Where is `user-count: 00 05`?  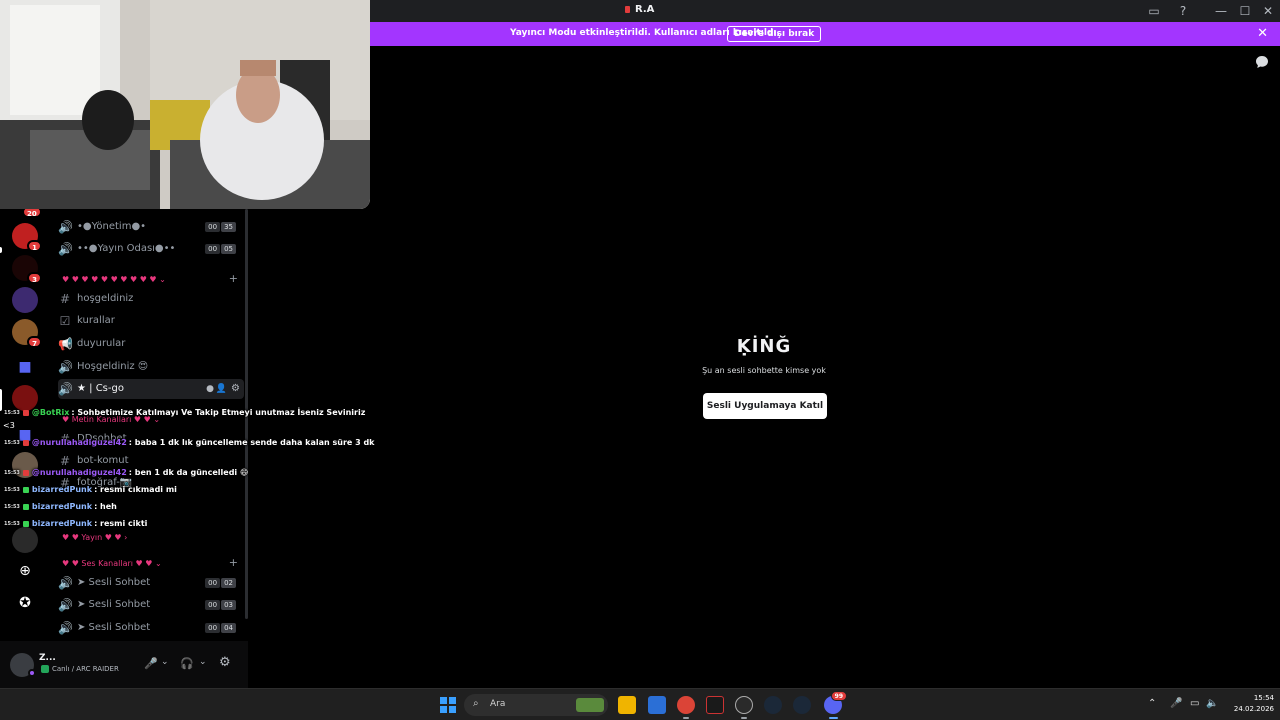
user-count: 00 05 is located at coordinates (220, 249).